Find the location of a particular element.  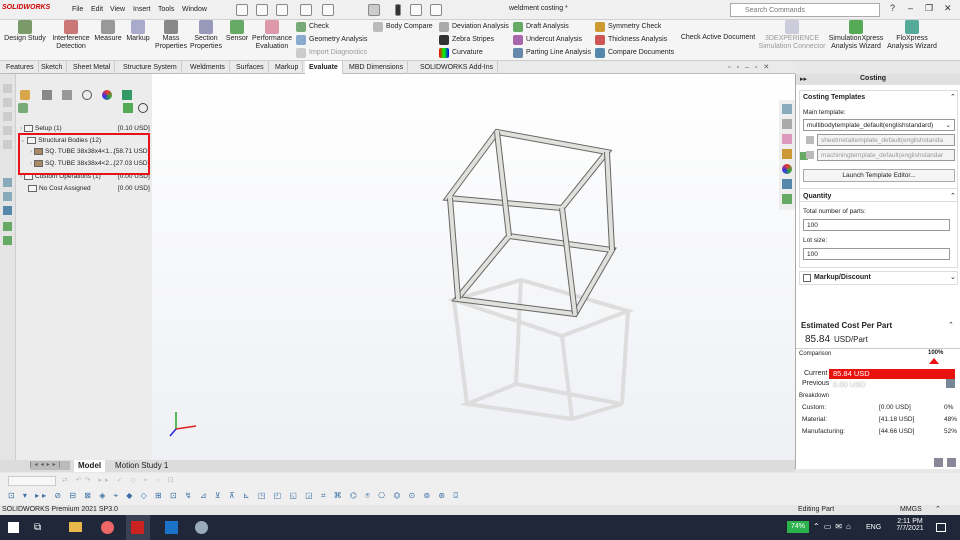

collapse-arrows: ▸▸ is located at coordinates (803, 79).